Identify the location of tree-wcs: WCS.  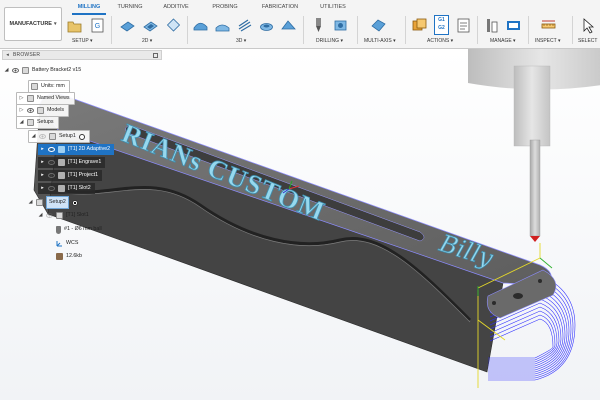
(67, 243).